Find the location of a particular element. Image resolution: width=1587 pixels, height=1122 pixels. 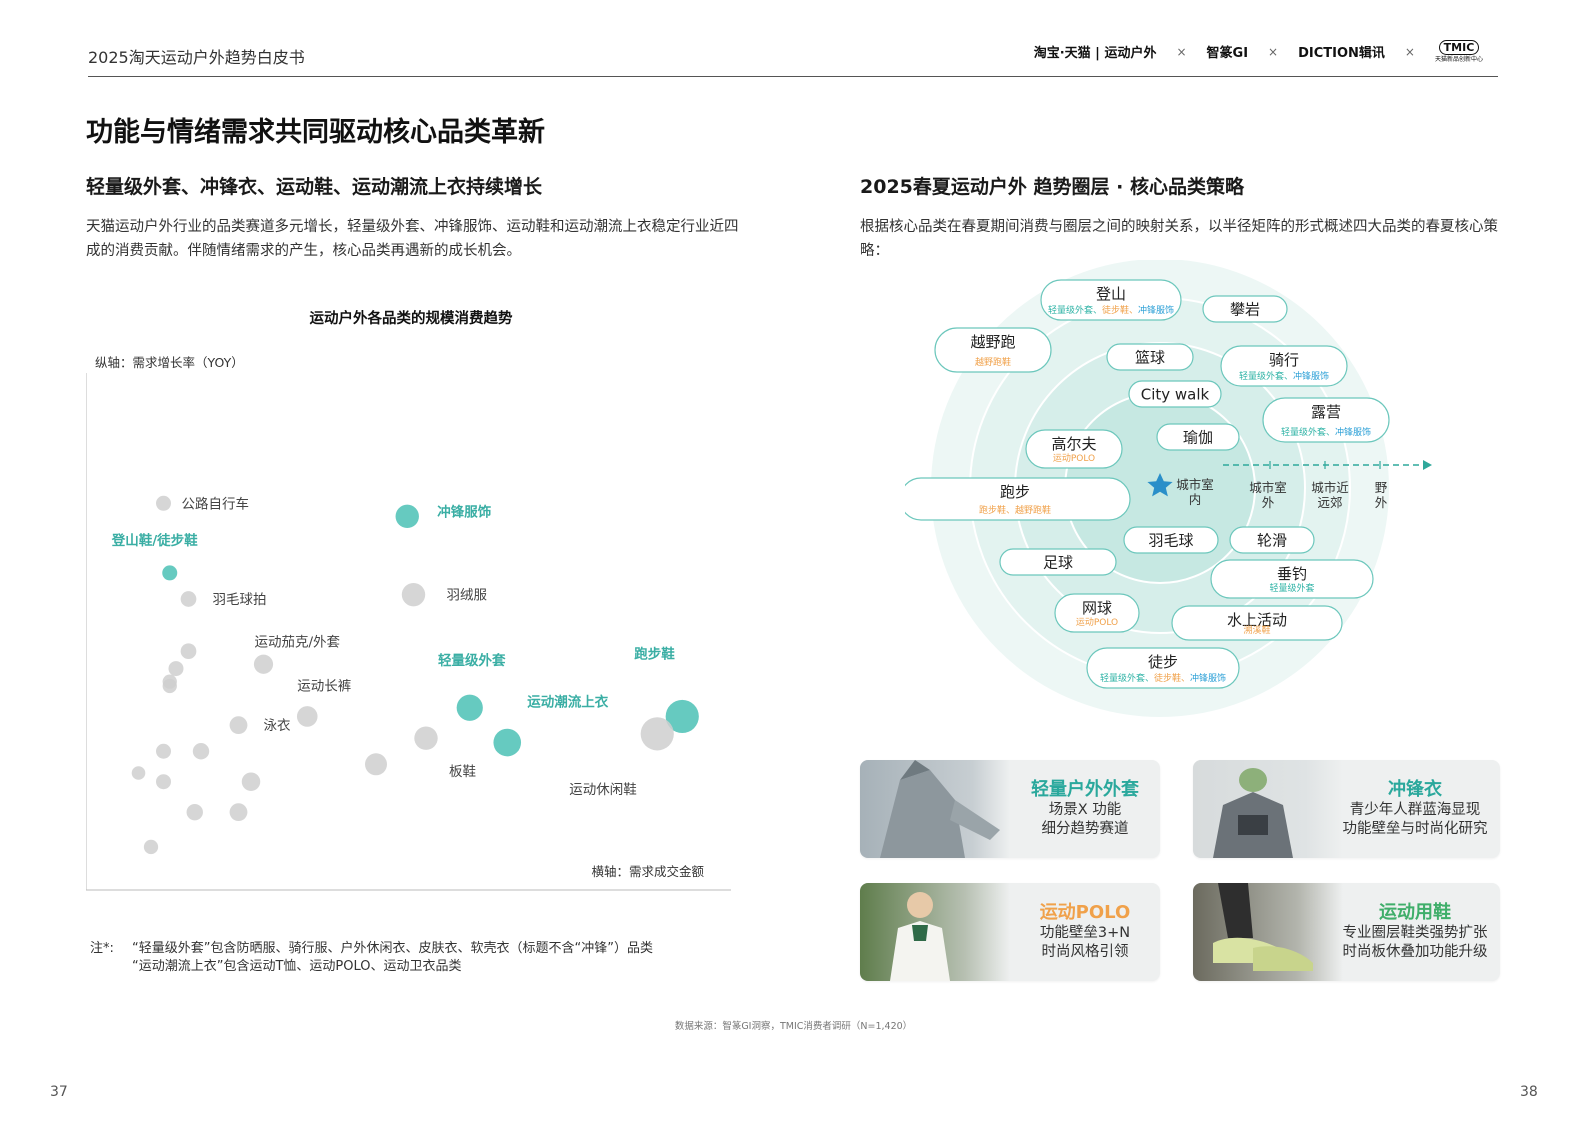

bubble-label: 跑步鞋 is located at coordinates (654, 653).